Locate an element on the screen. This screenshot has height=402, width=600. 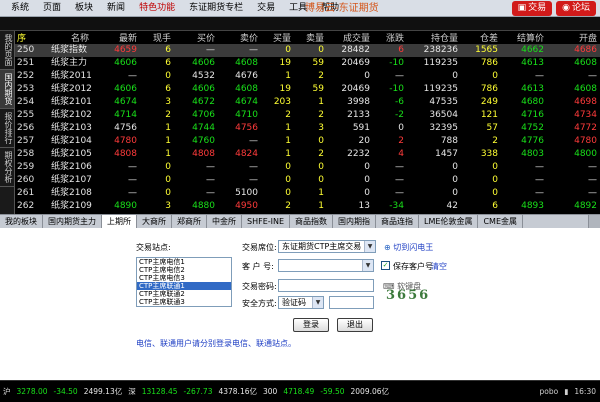
save-account-checkbox: ✓ is located at coordinates (385, 265).